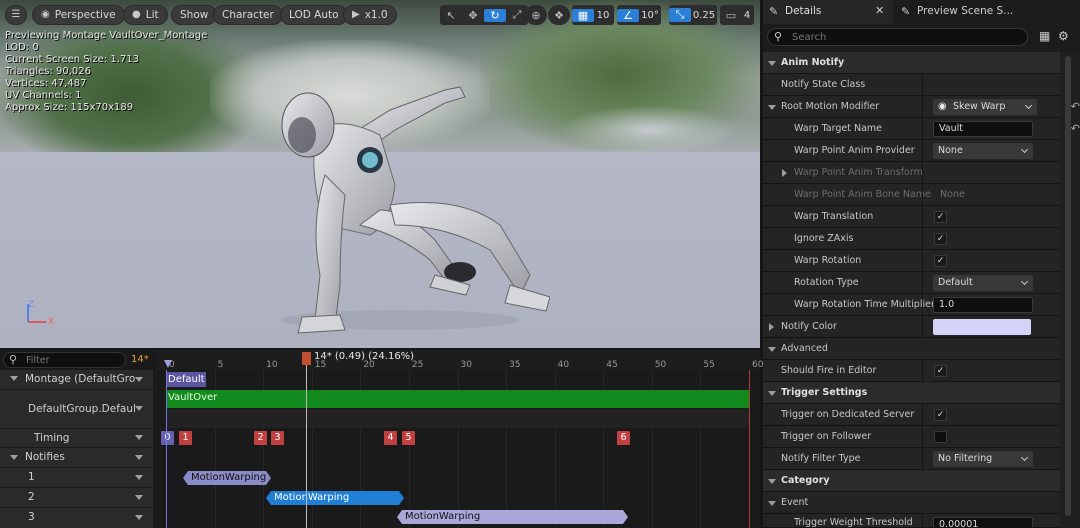 This screenshot has width=1080, height=528. Describe the element at coordinates (495, 15) in the screenshot. I see `rotate-tool-icon: ↻` at that location.